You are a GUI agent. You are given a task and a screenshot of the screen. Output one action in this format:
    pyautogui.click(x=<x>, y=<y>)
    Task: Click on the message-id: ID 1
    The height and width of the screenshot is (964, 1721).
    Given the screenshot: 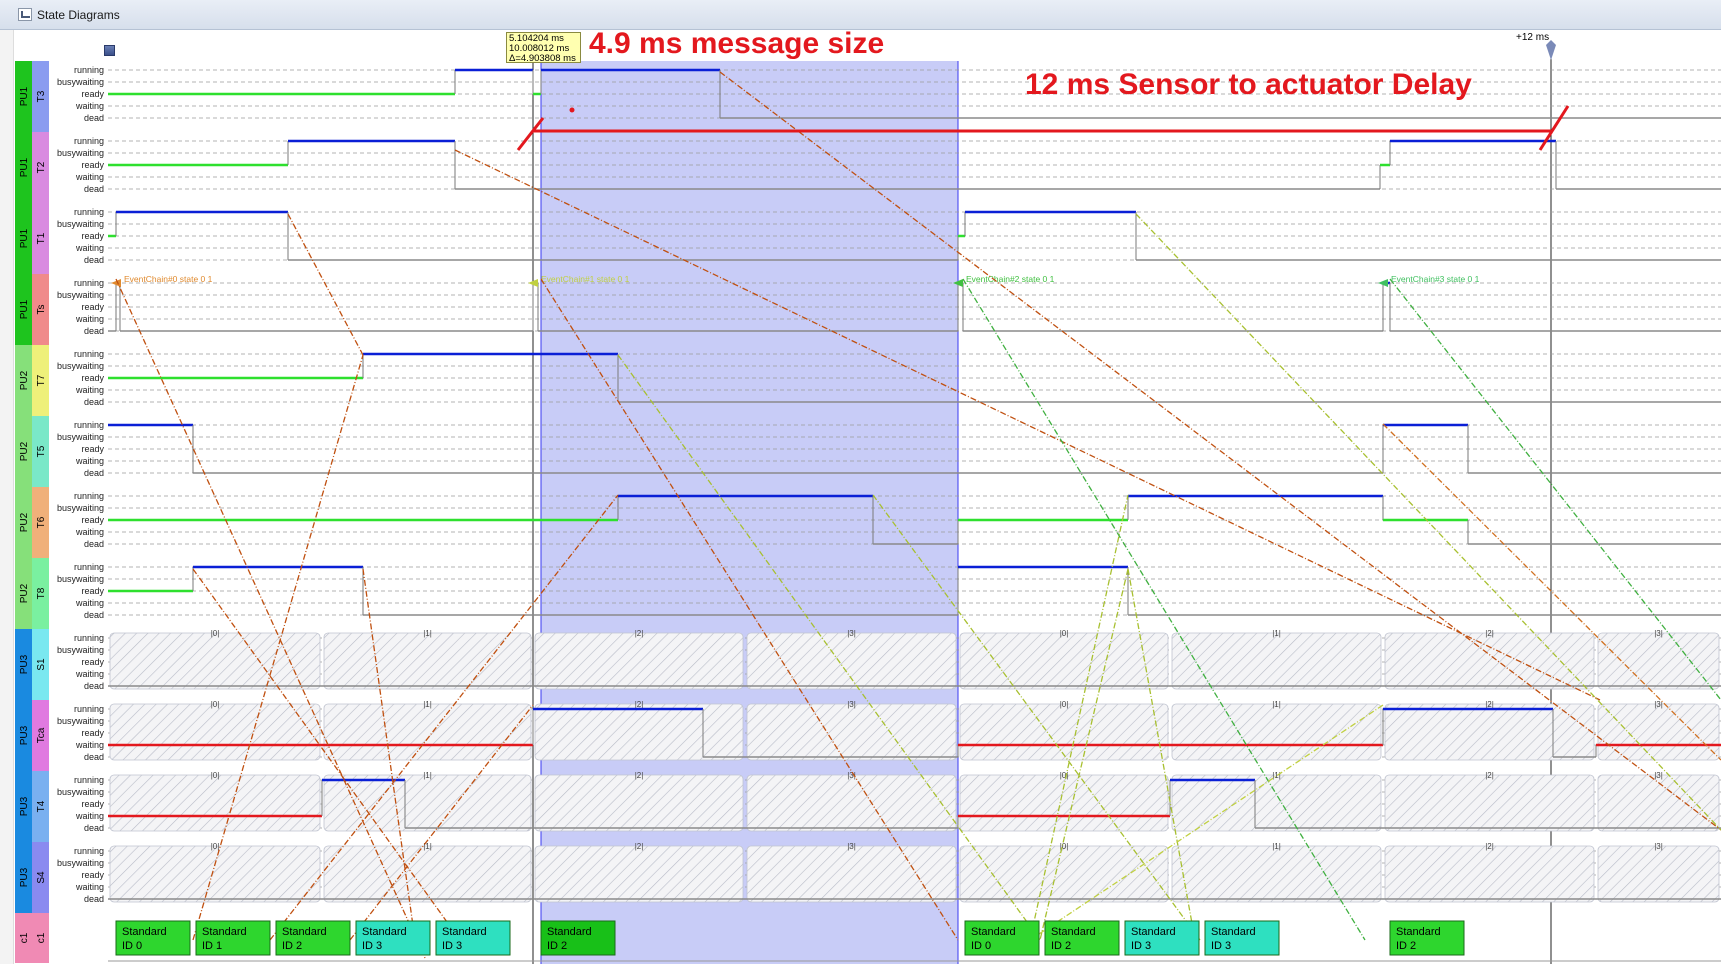 What is the action you would take?
    pyautogui.click(x=212, y=946)
    